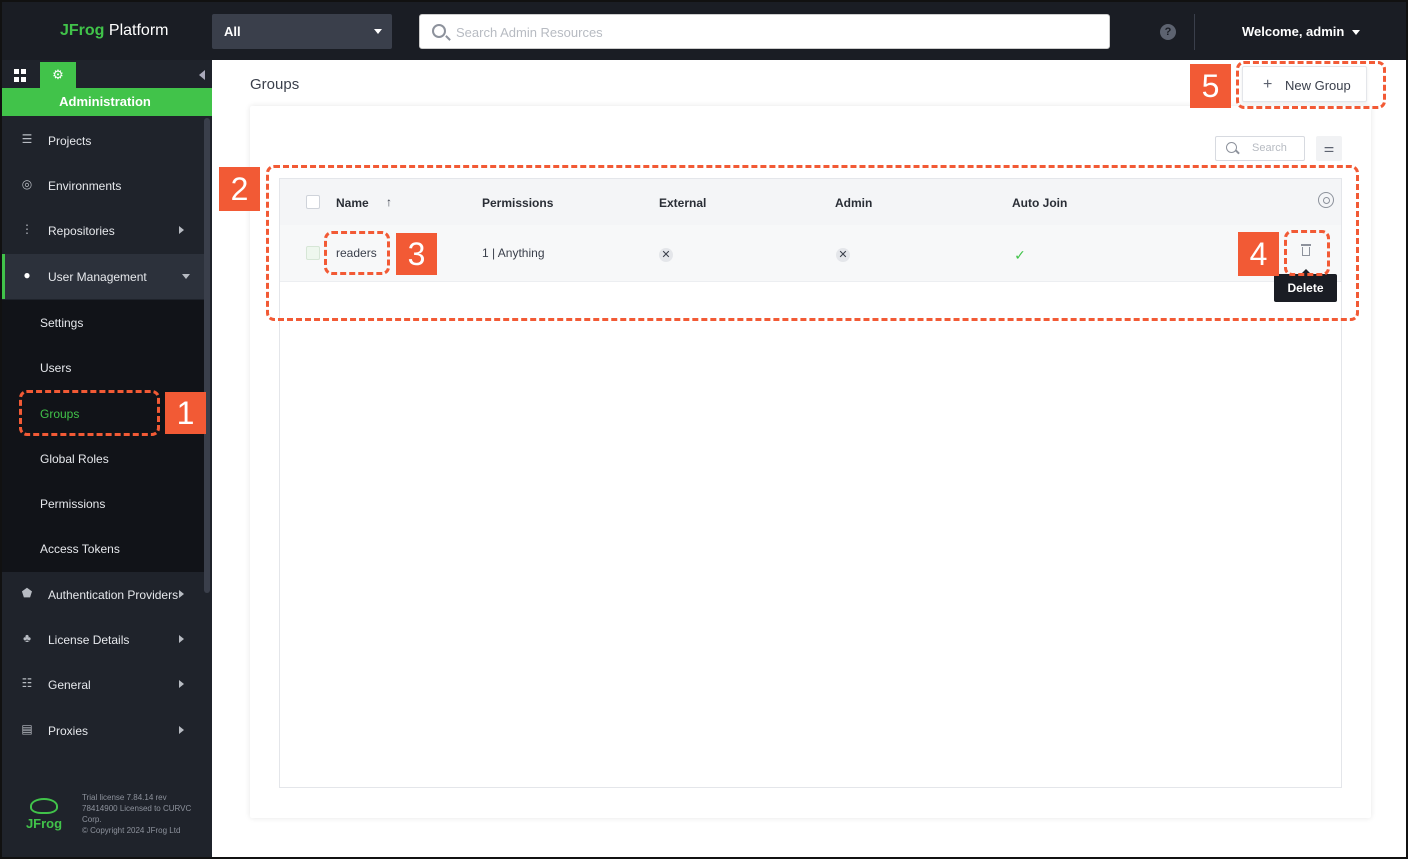 The image size is (1408, 859). Describe the element at coordinates (27, 729) in the screenshot. I see `server-icon: ▤` at that location.